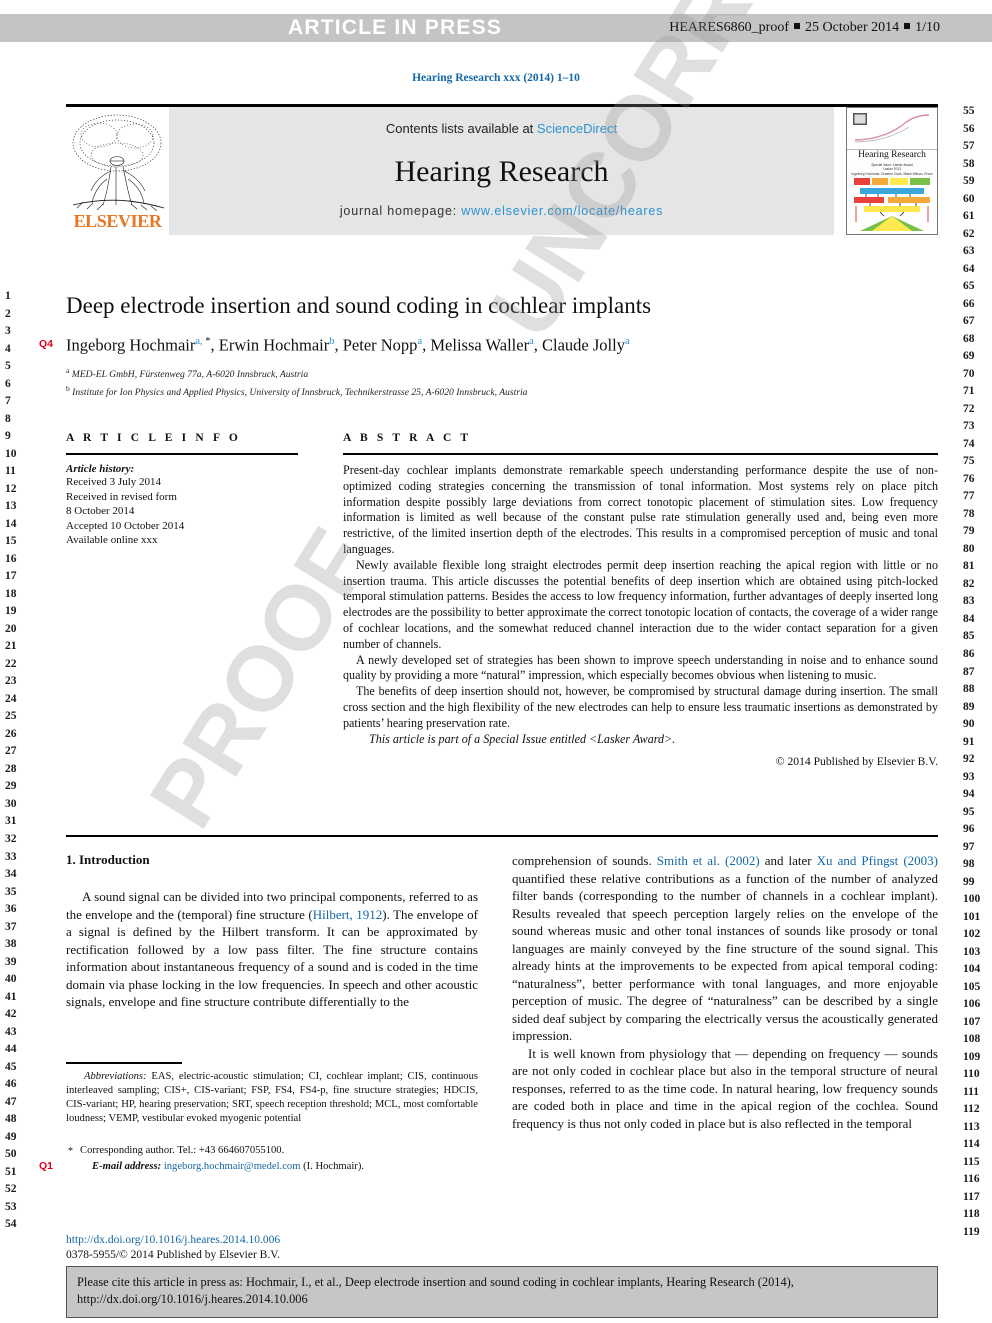  Describe the element at coordinates (232, 1166) in the screenshot. I see `email-link: ingeborg.hochmair@medel.com` at that location.